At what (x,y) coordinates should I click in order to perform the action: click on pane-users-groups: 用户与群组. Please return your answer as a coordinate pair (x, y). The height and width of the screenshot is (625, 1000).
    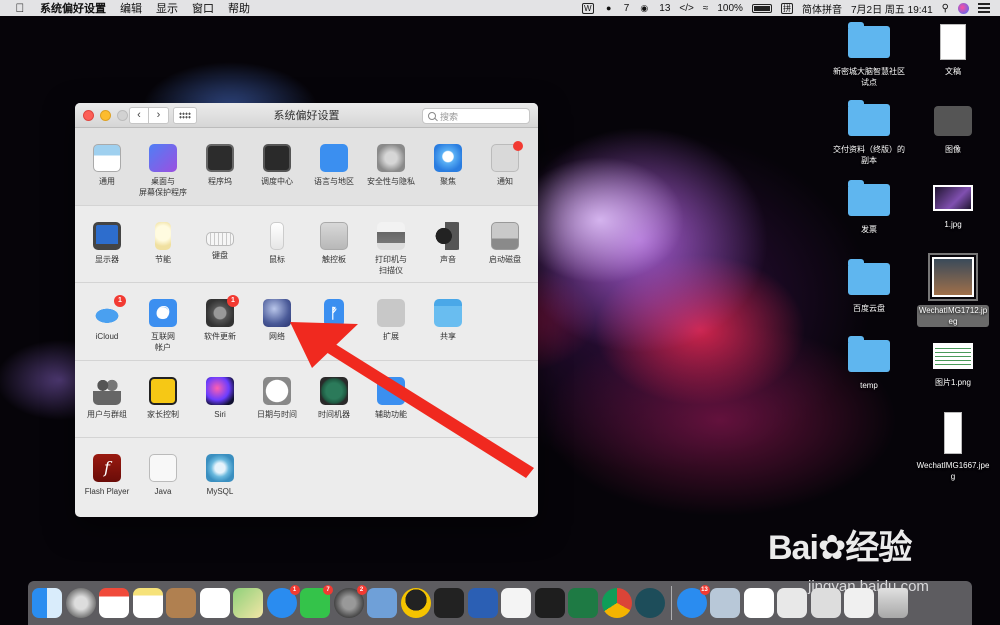
    Looking at the image, I should click on (107, 398).